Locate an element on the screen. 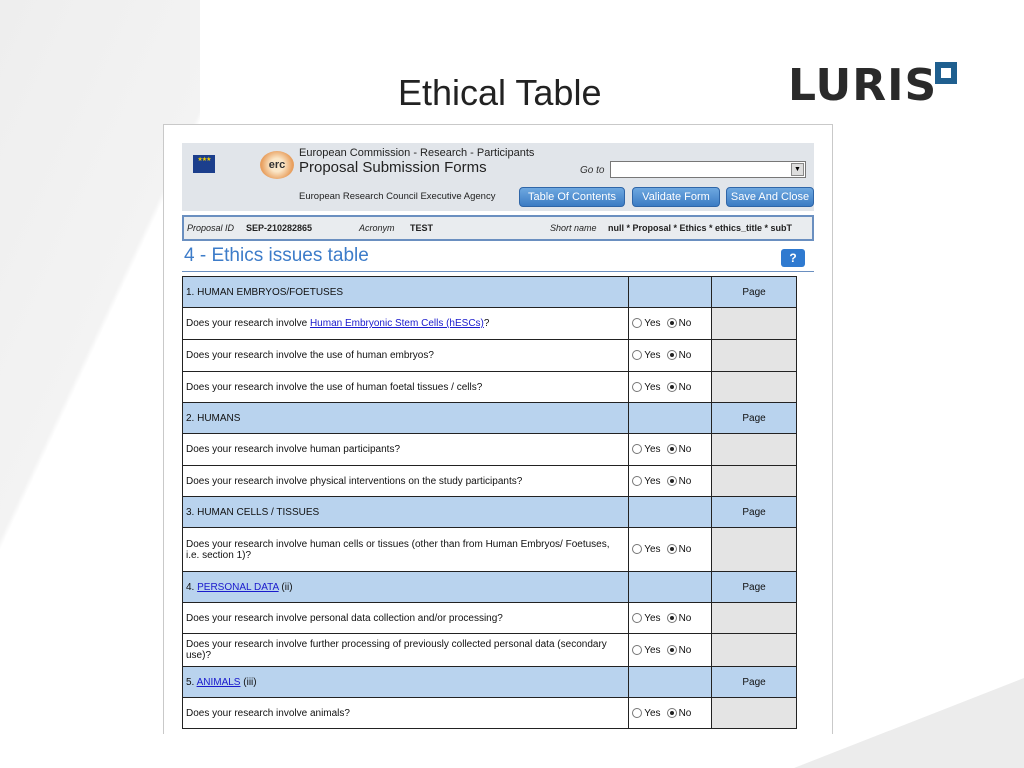 This screenshot has height=768, width=1024. category-row: 5. ANIMALS (iii) Page is located at coordinates (489, 682).